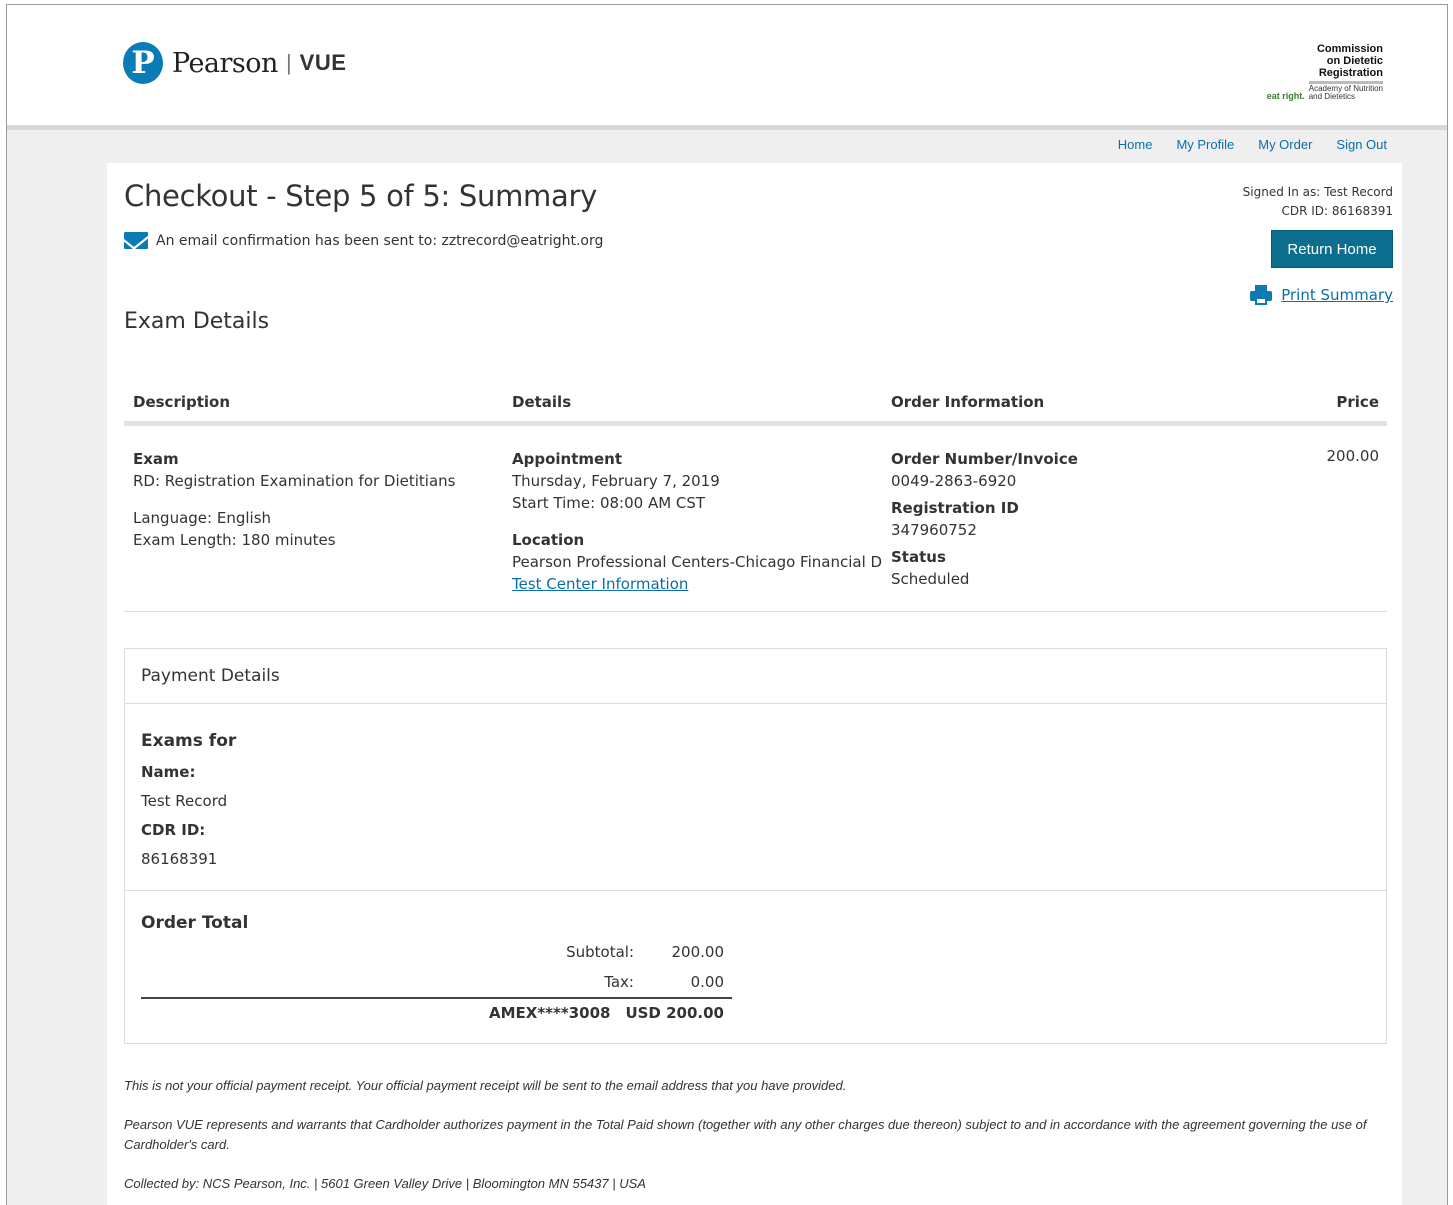 The width and height of the screenshot is (1453, 1205). What do you see at coordinates (1252, 144) in the screenshot?
I see `top-nav: Home My Profile My Order Sign Out` at bounding box center [1252, 144].